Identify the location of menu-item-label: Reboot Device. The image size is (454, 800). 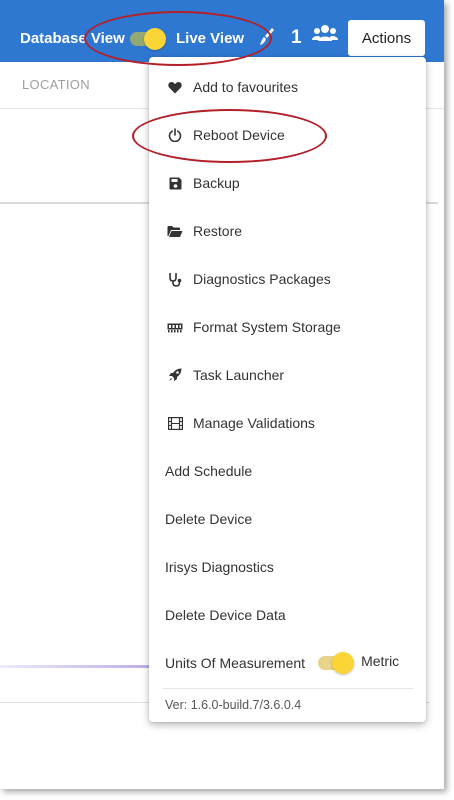
(239, 135).